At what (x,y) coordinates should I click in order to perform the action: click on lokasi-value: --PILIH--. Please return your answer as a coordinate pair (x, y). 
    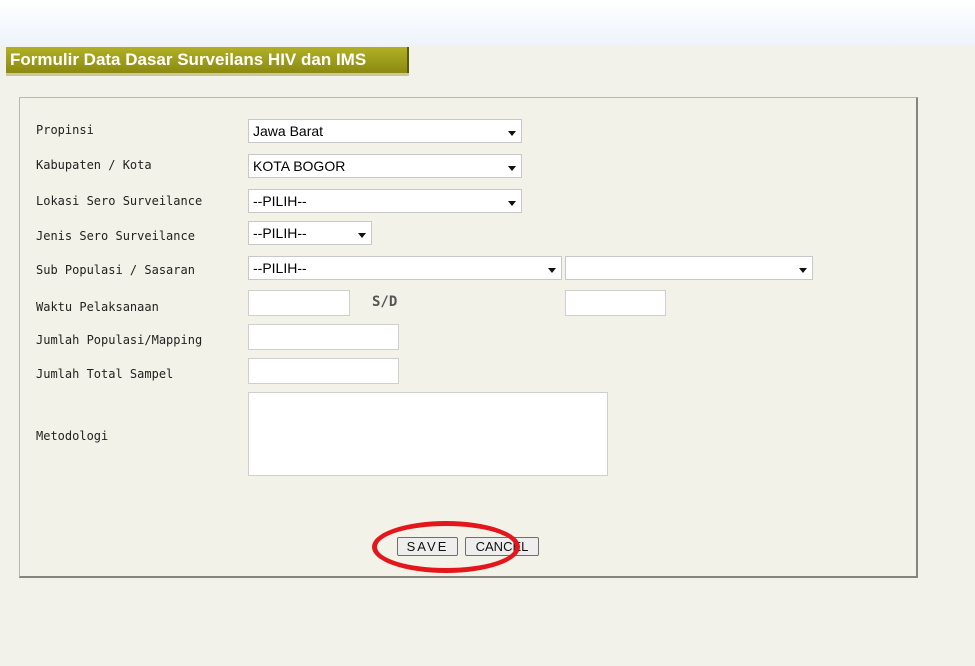
    Looking at the image, I should click on (280, 201).